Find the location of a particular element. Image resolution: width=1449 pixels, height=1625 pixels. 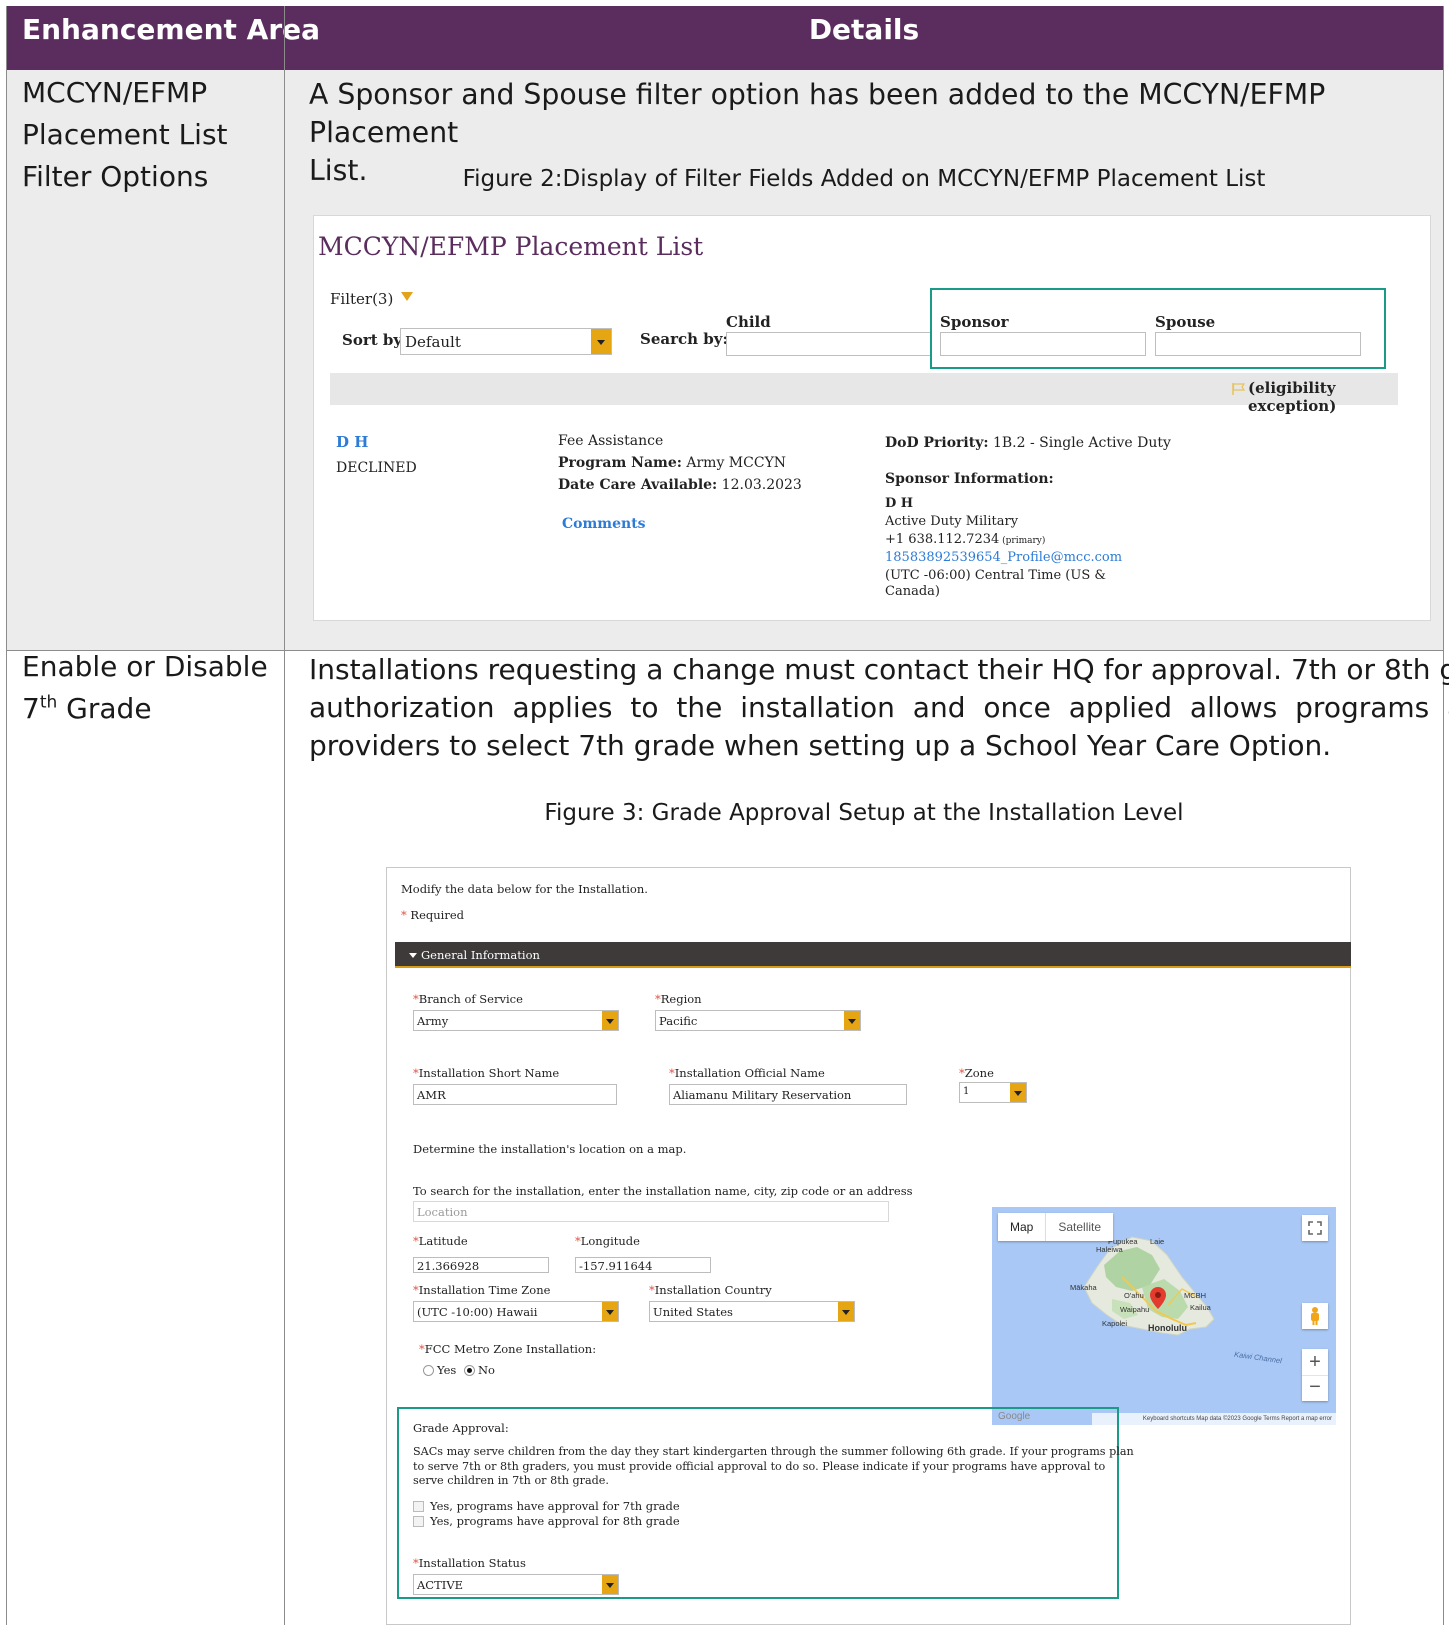

spouse-label: Spouse is located at coordinates (1185, 322).